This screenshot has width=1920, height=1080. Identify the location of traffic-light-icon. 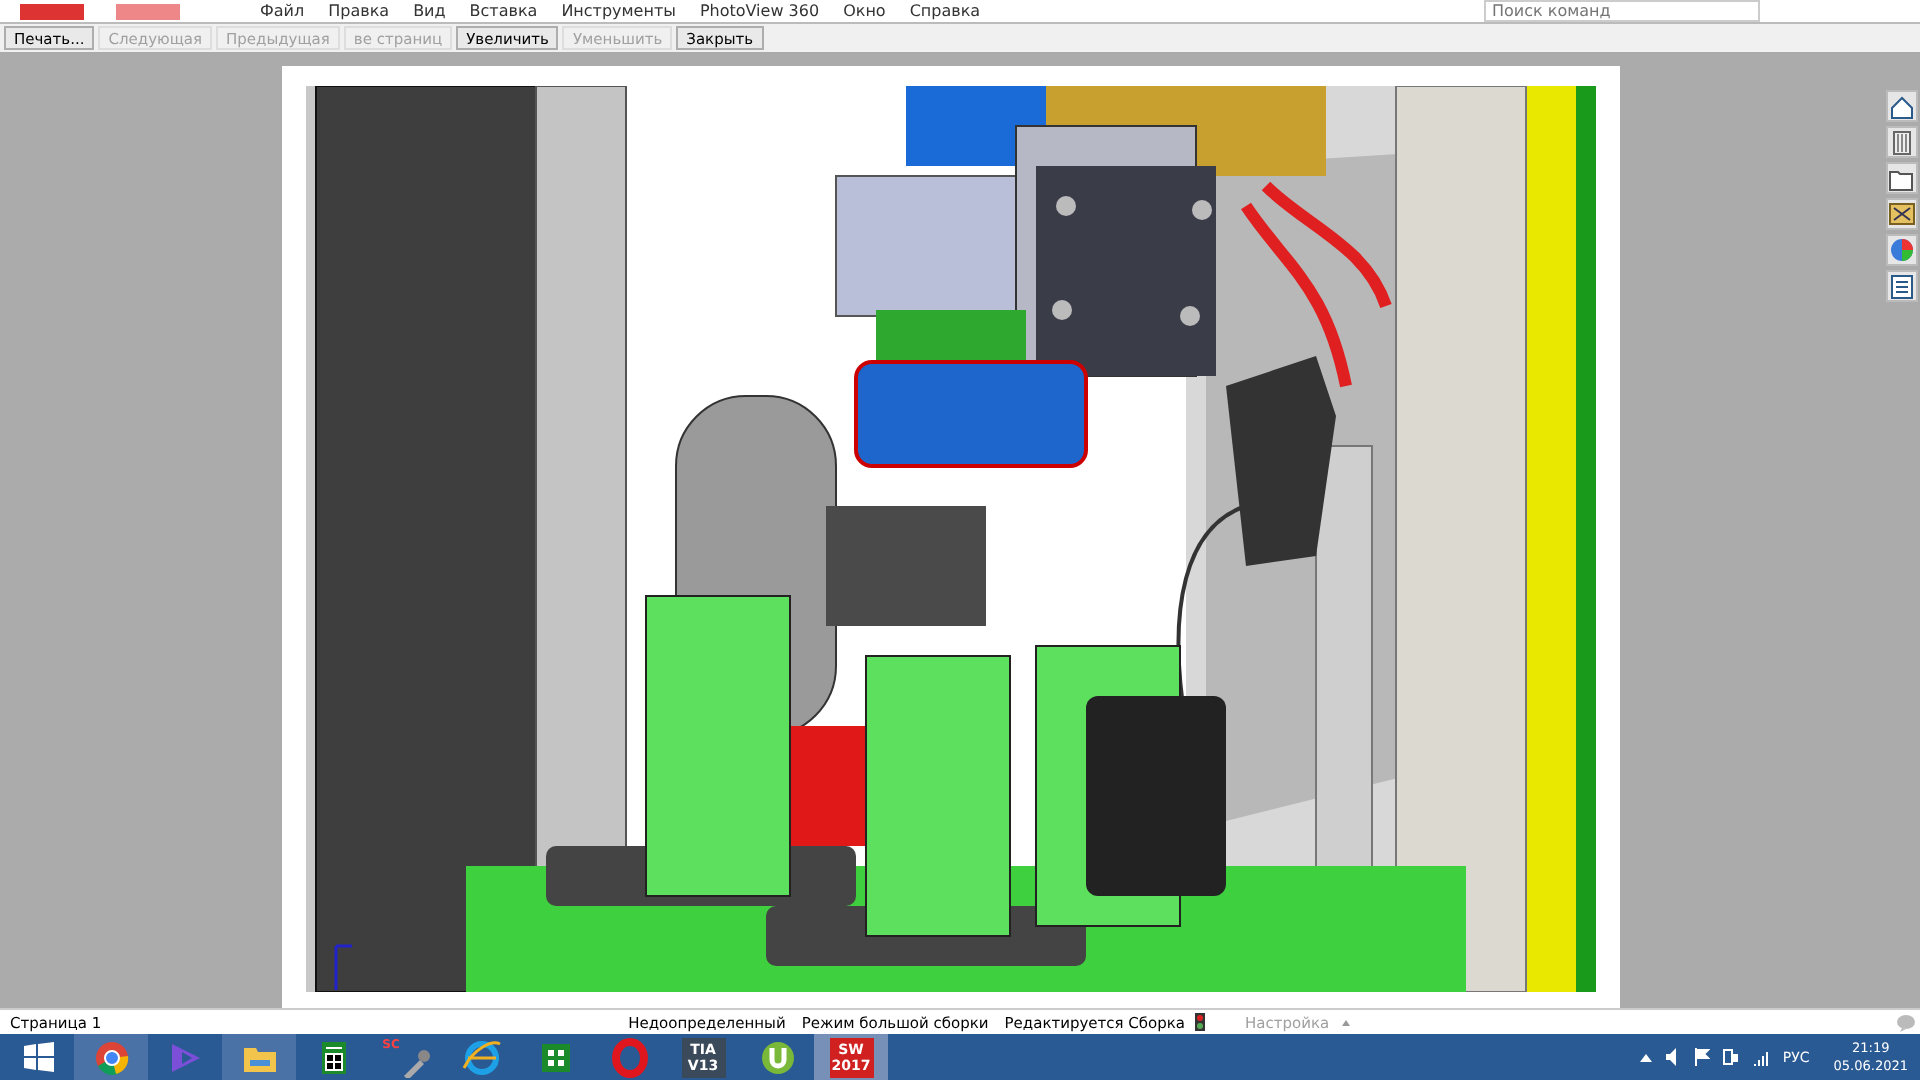
(1199, 1022).